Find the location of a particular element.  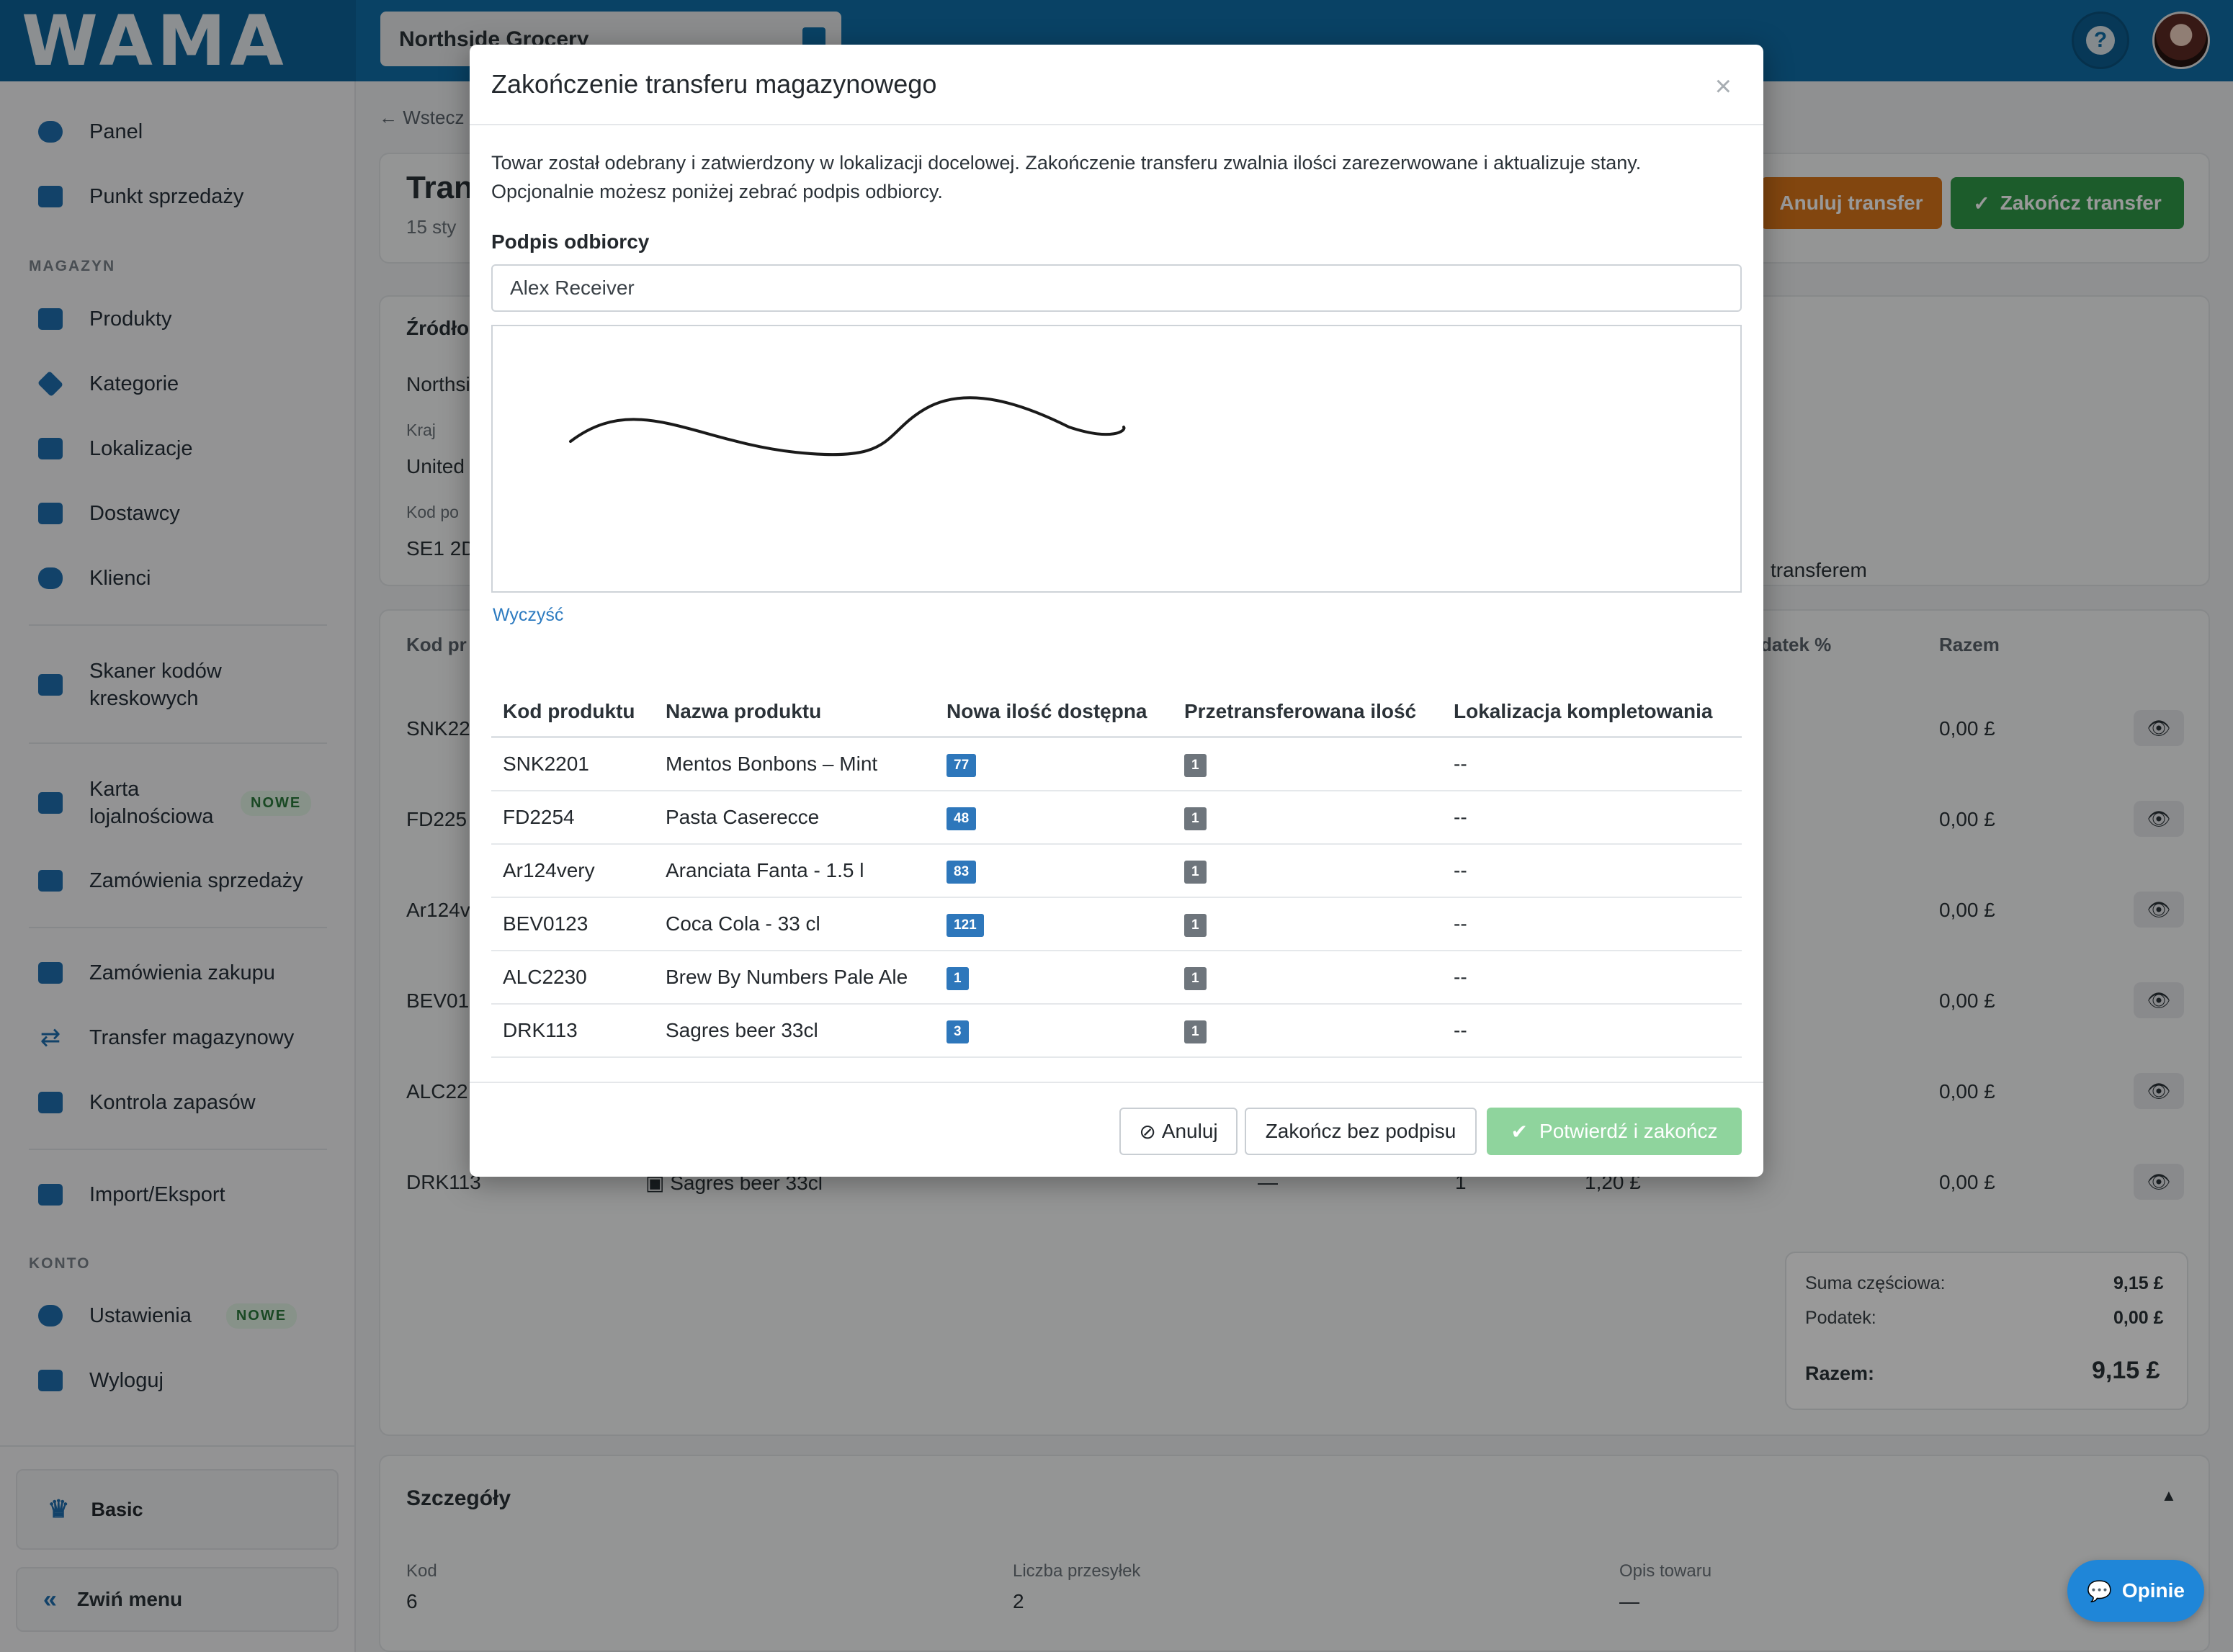

column-header: Lokalizacja kompletowania is located at coordinates (1592, 719).